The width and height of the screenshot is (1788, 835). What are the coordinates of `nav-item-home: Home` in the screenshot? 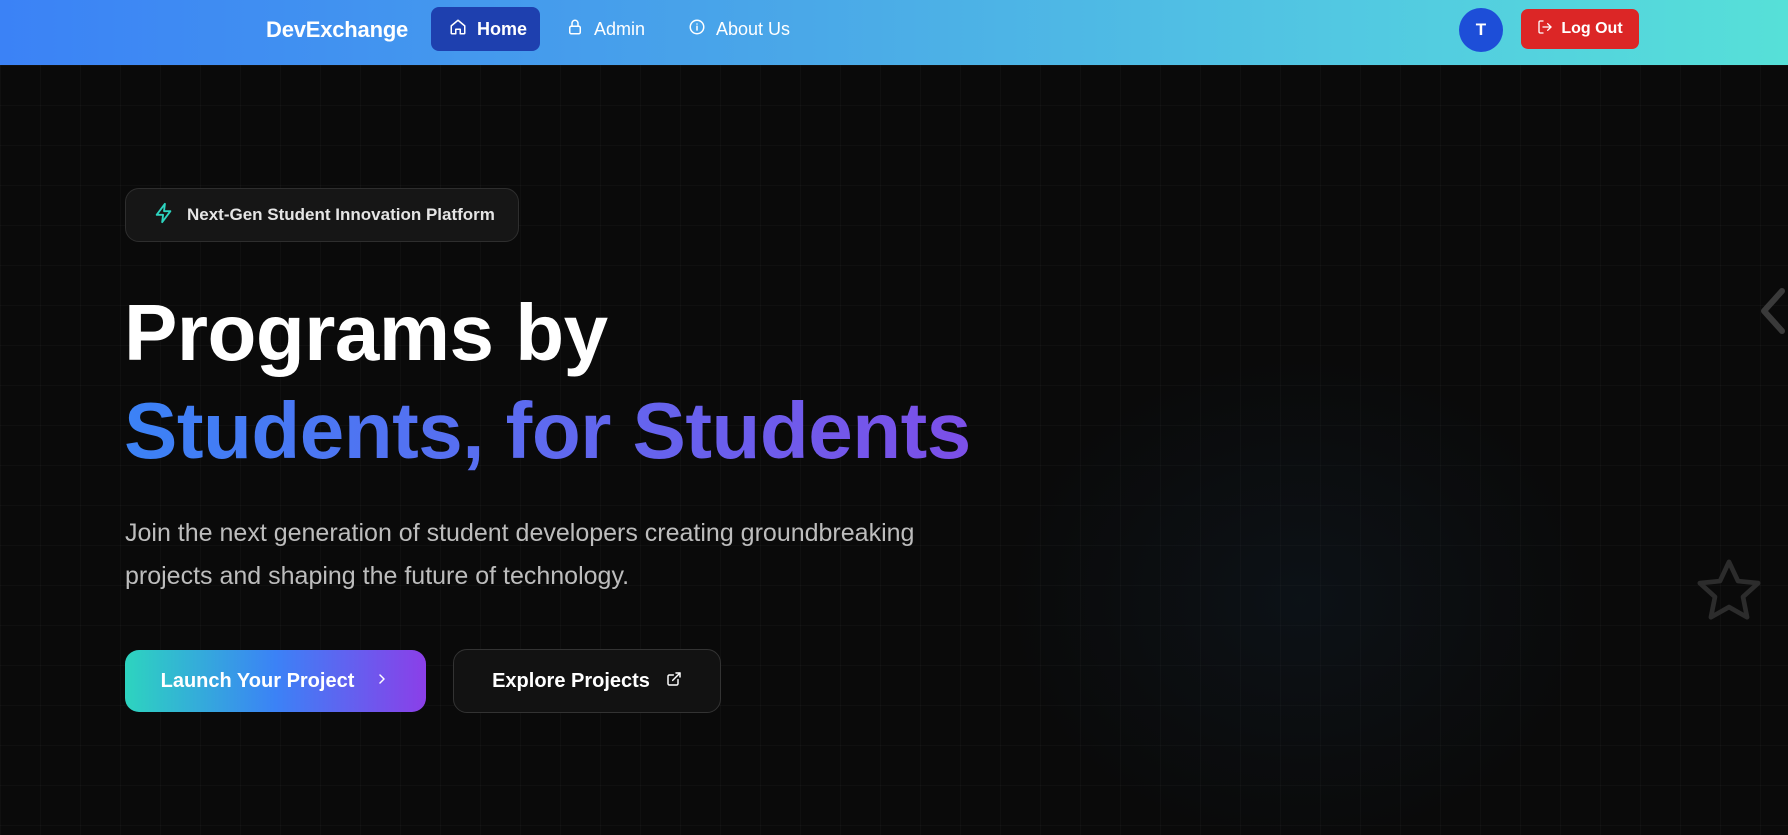 It's located at (485, 29).